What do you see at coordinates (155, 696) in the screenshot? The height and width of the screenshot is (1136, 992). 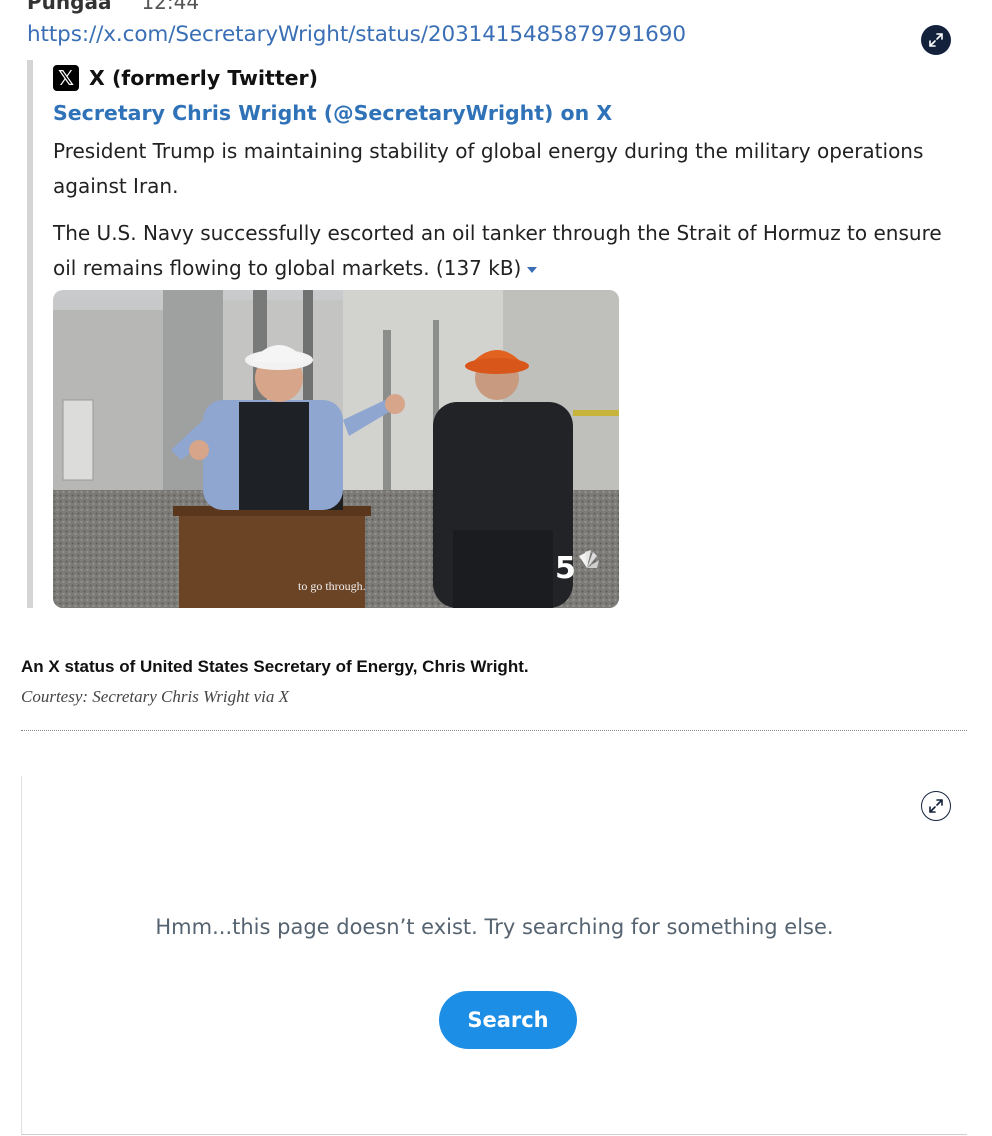 I see `figure-credit: Courtesy: Secretary Chris Wright via X` at bounding box center [155, 696].